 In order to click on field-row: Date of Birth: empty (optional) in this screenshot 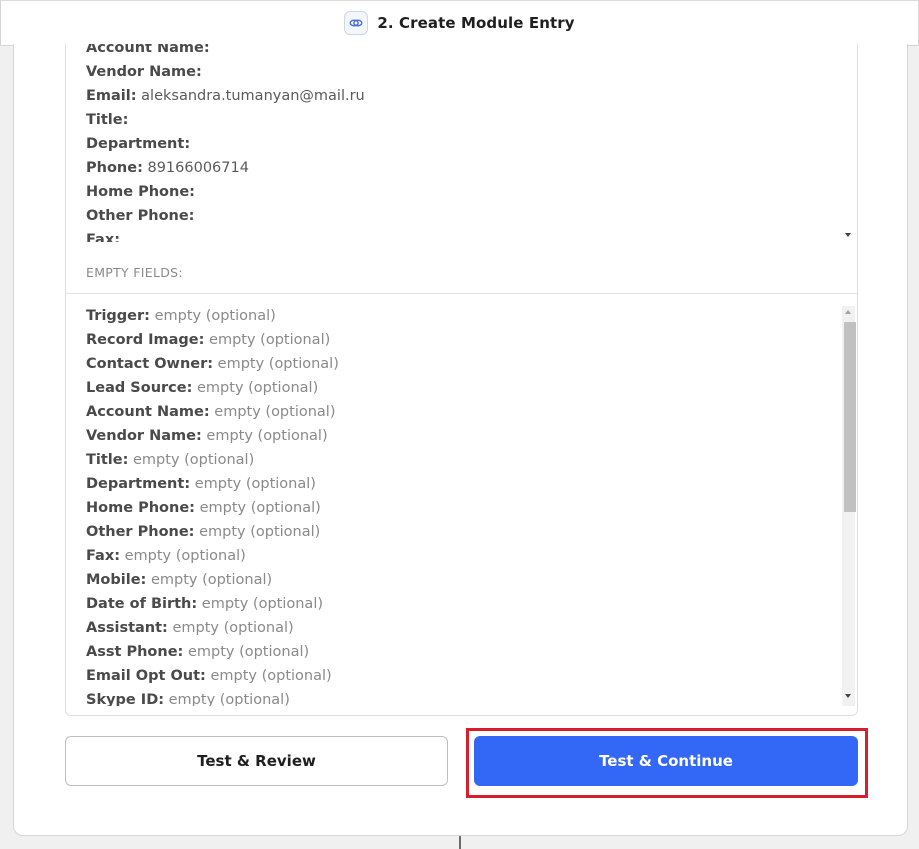, I will do `click(204, 604)`.